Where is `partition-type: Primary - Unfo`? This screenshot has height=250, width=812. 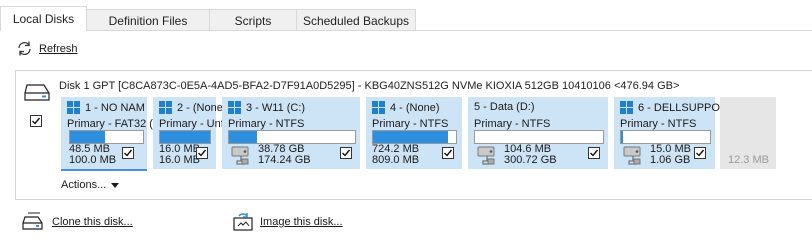
partition-type: Primary - Unfo is located at coordinates (194, 124).